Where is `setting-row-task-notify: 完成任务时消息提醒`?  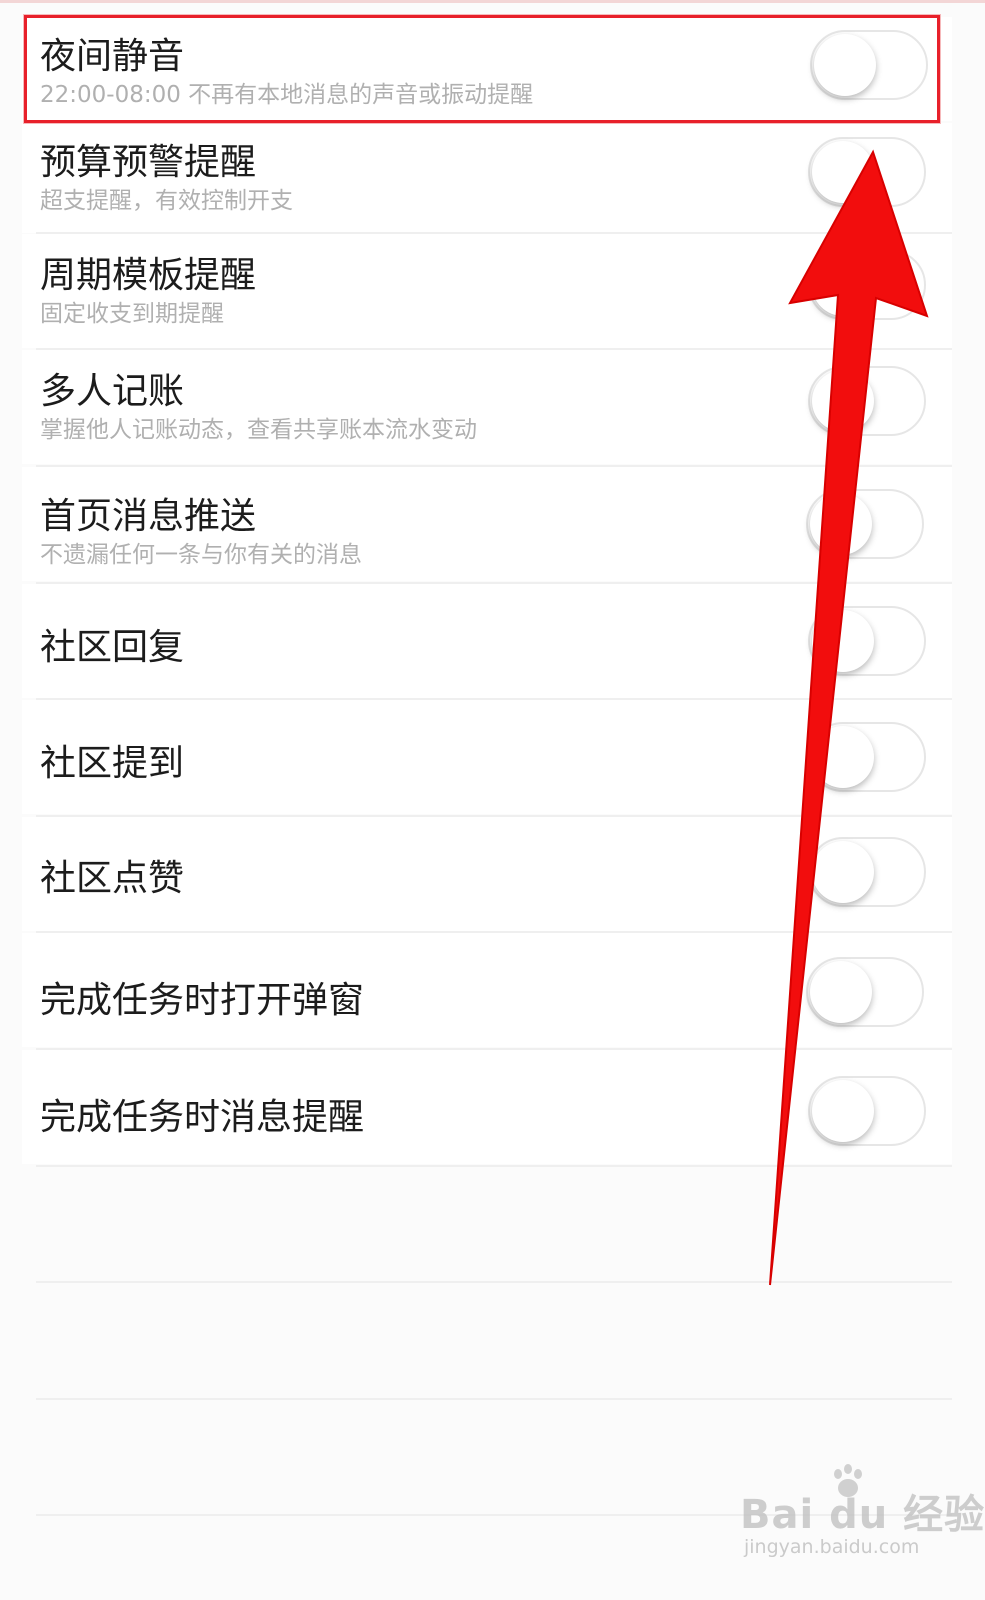
setting-row-task-notify: 完成任务时消息提醒 is located at coordinates (487, 1107).